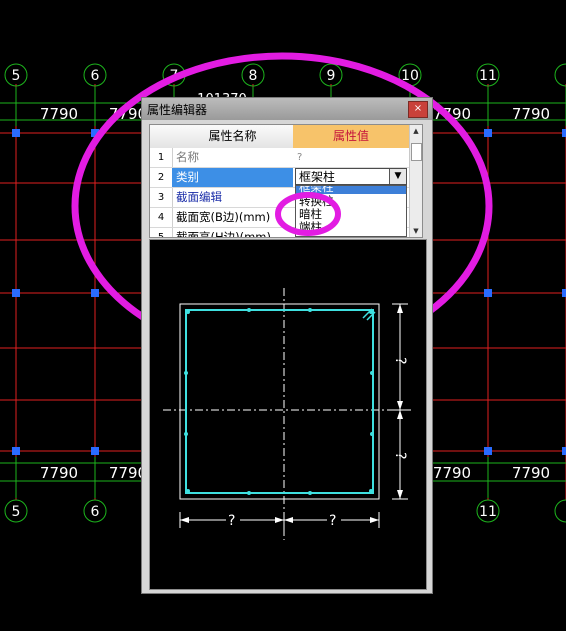 The width and height of the screenshot is (566, 631). I want to click on dimension-horizontal, so click(279, 520).